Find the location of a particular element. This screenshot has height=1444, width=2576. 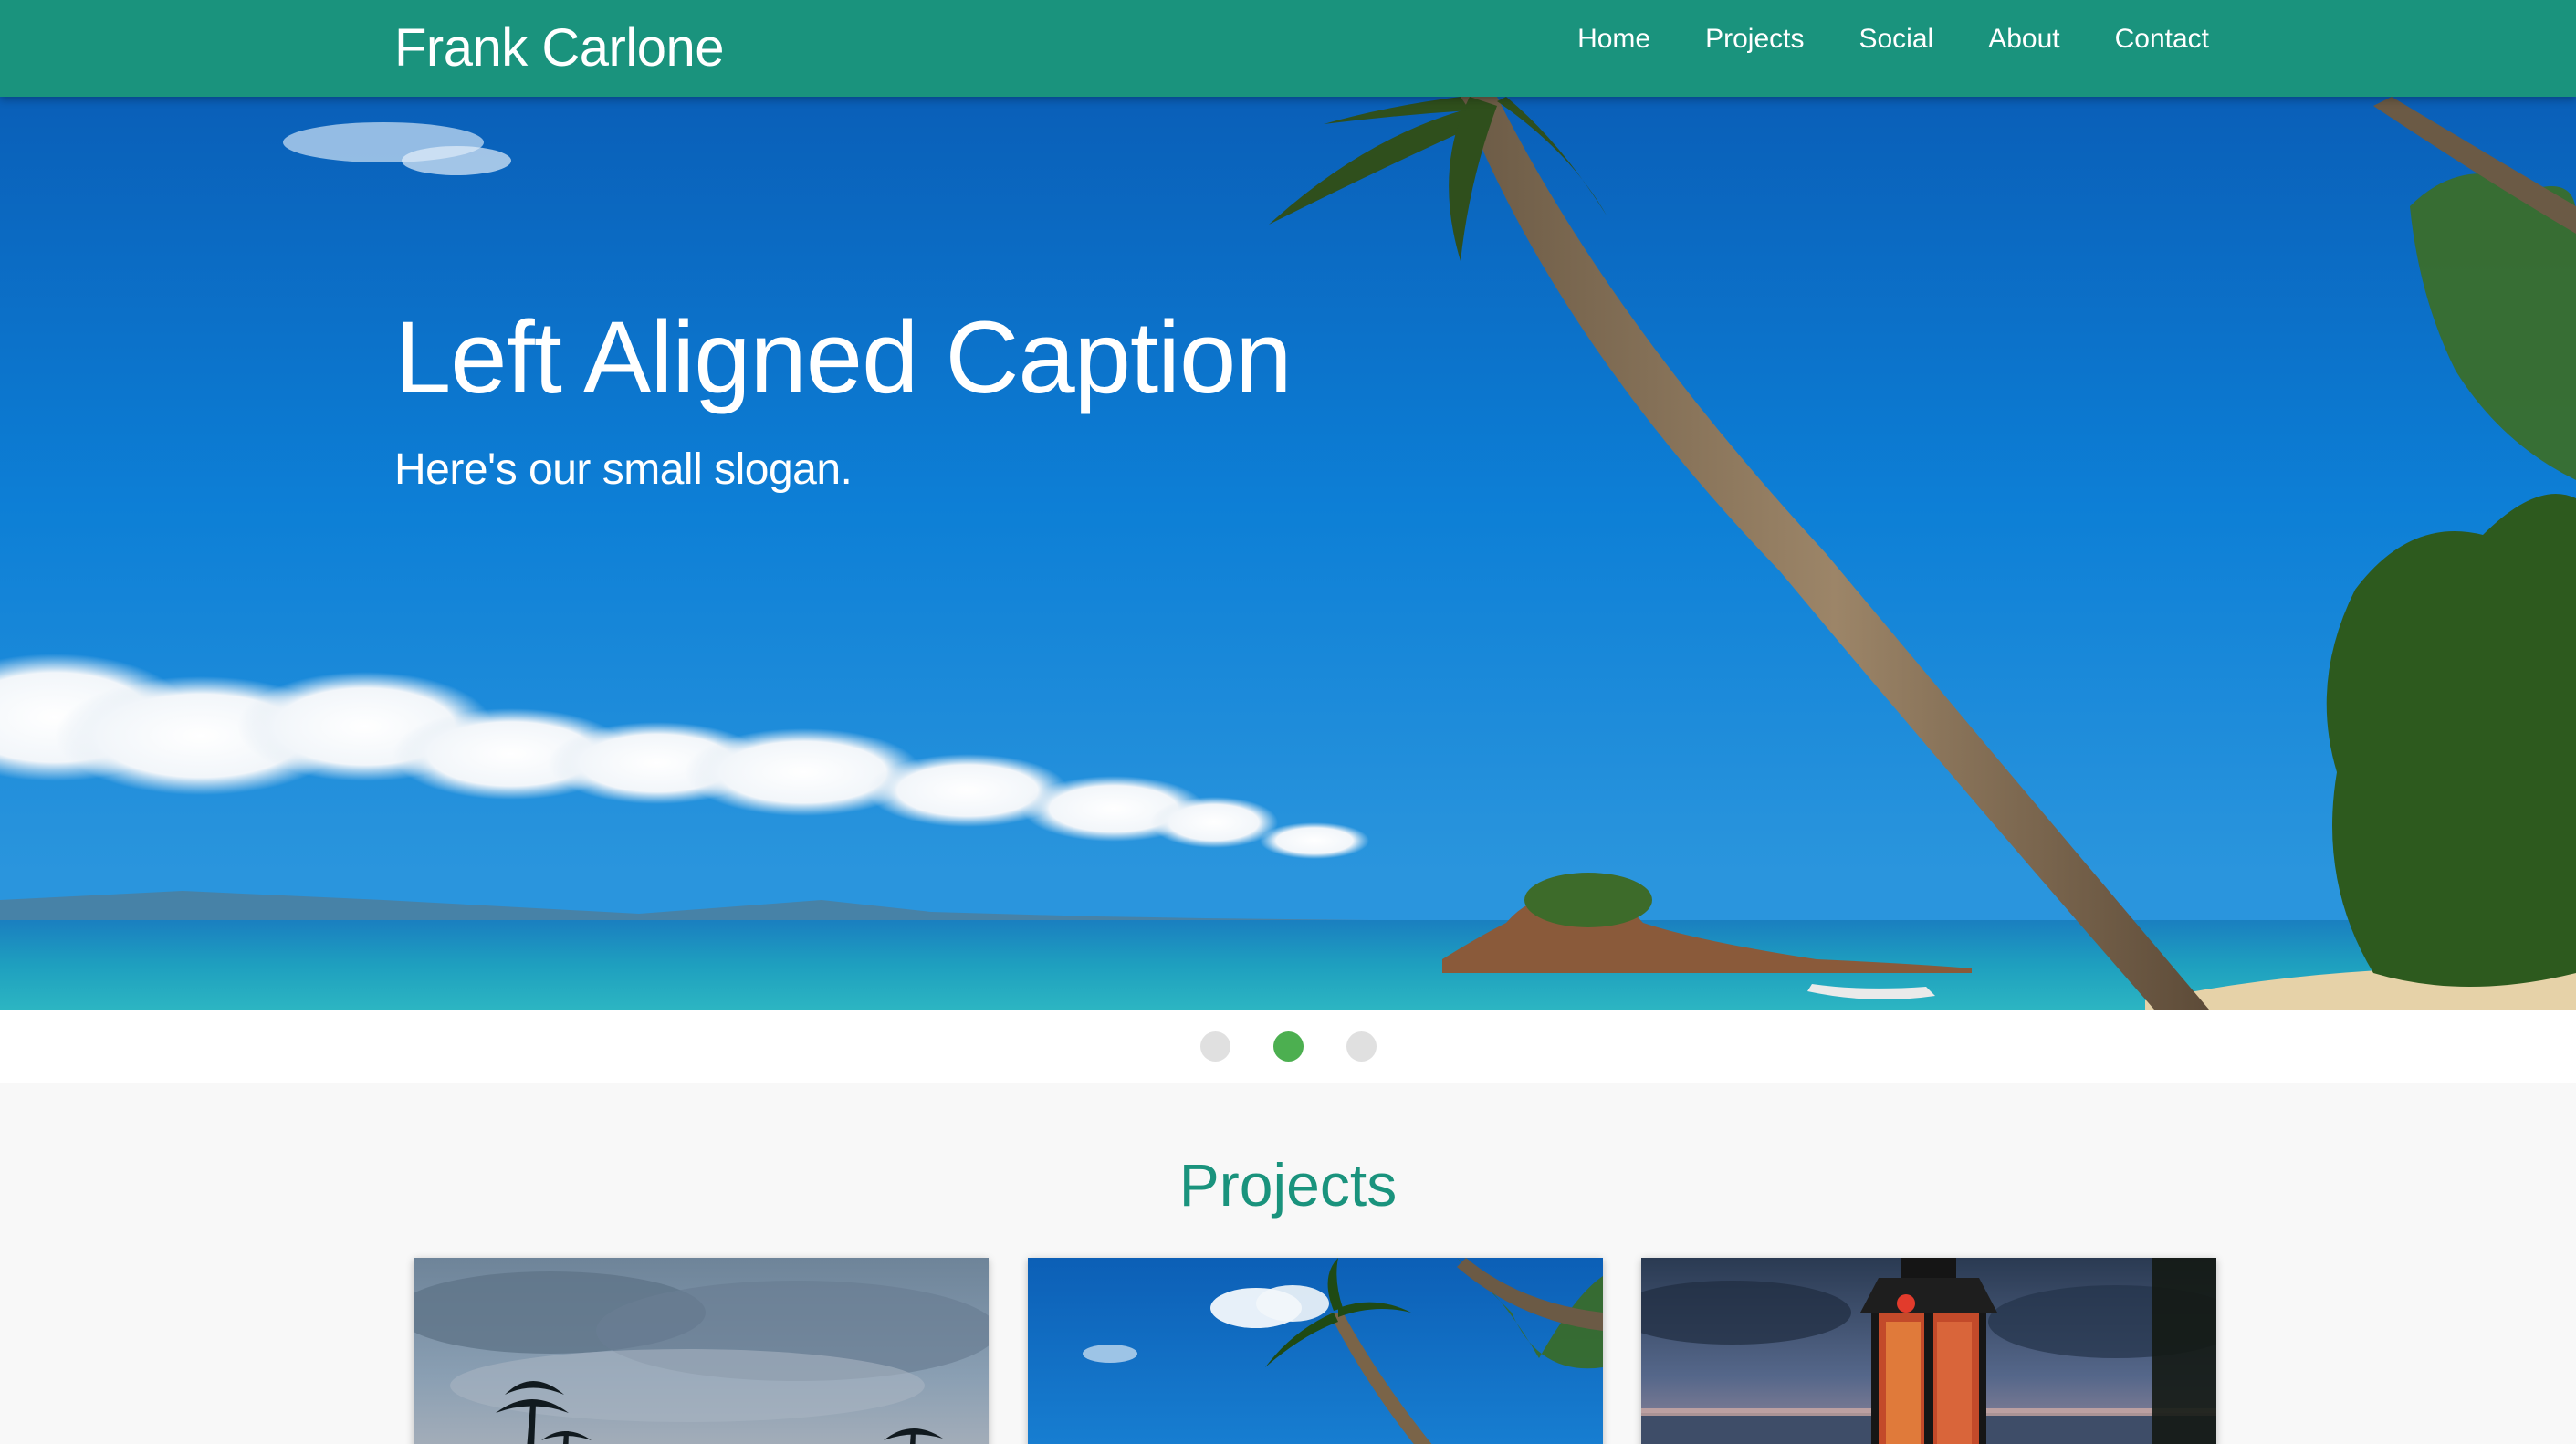

carousel-indicators is located at coordinates (1288, 1046).